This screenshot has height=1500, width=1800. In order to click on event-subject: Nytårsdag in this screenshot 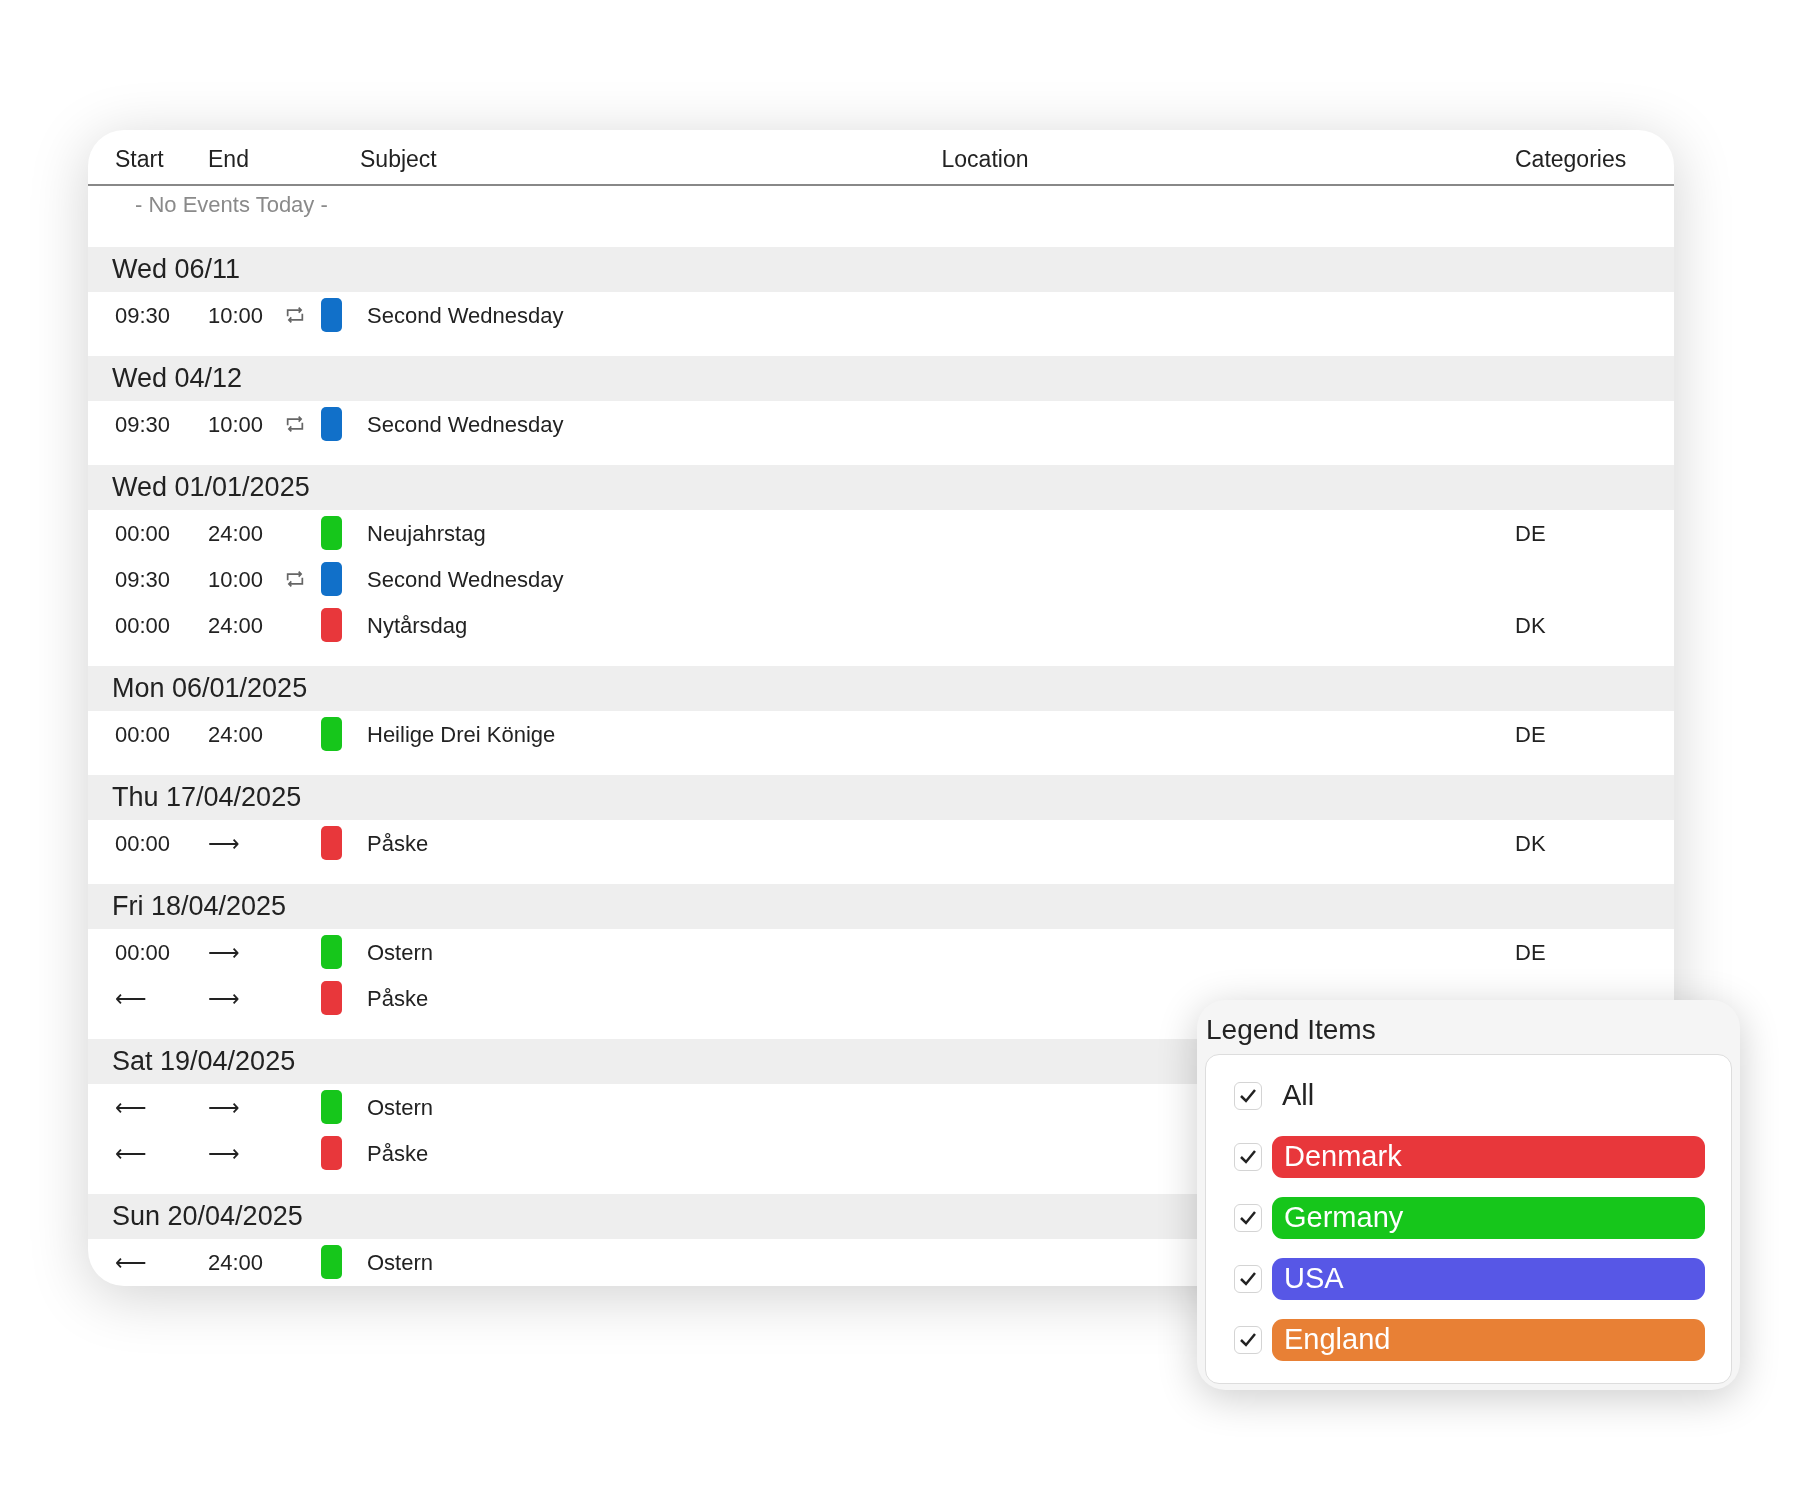, I will do `click(582, 625)`.